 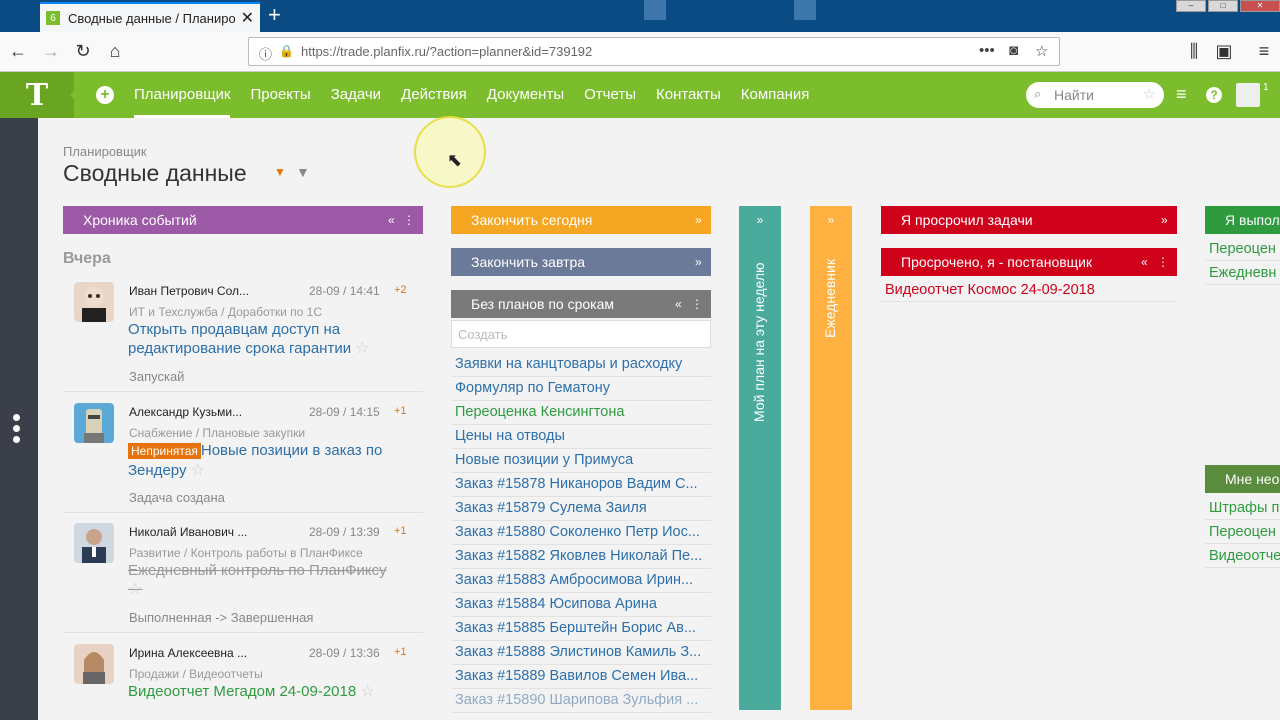 I want to click on nav-contacts: Контакты, so click(x=688, y=95).